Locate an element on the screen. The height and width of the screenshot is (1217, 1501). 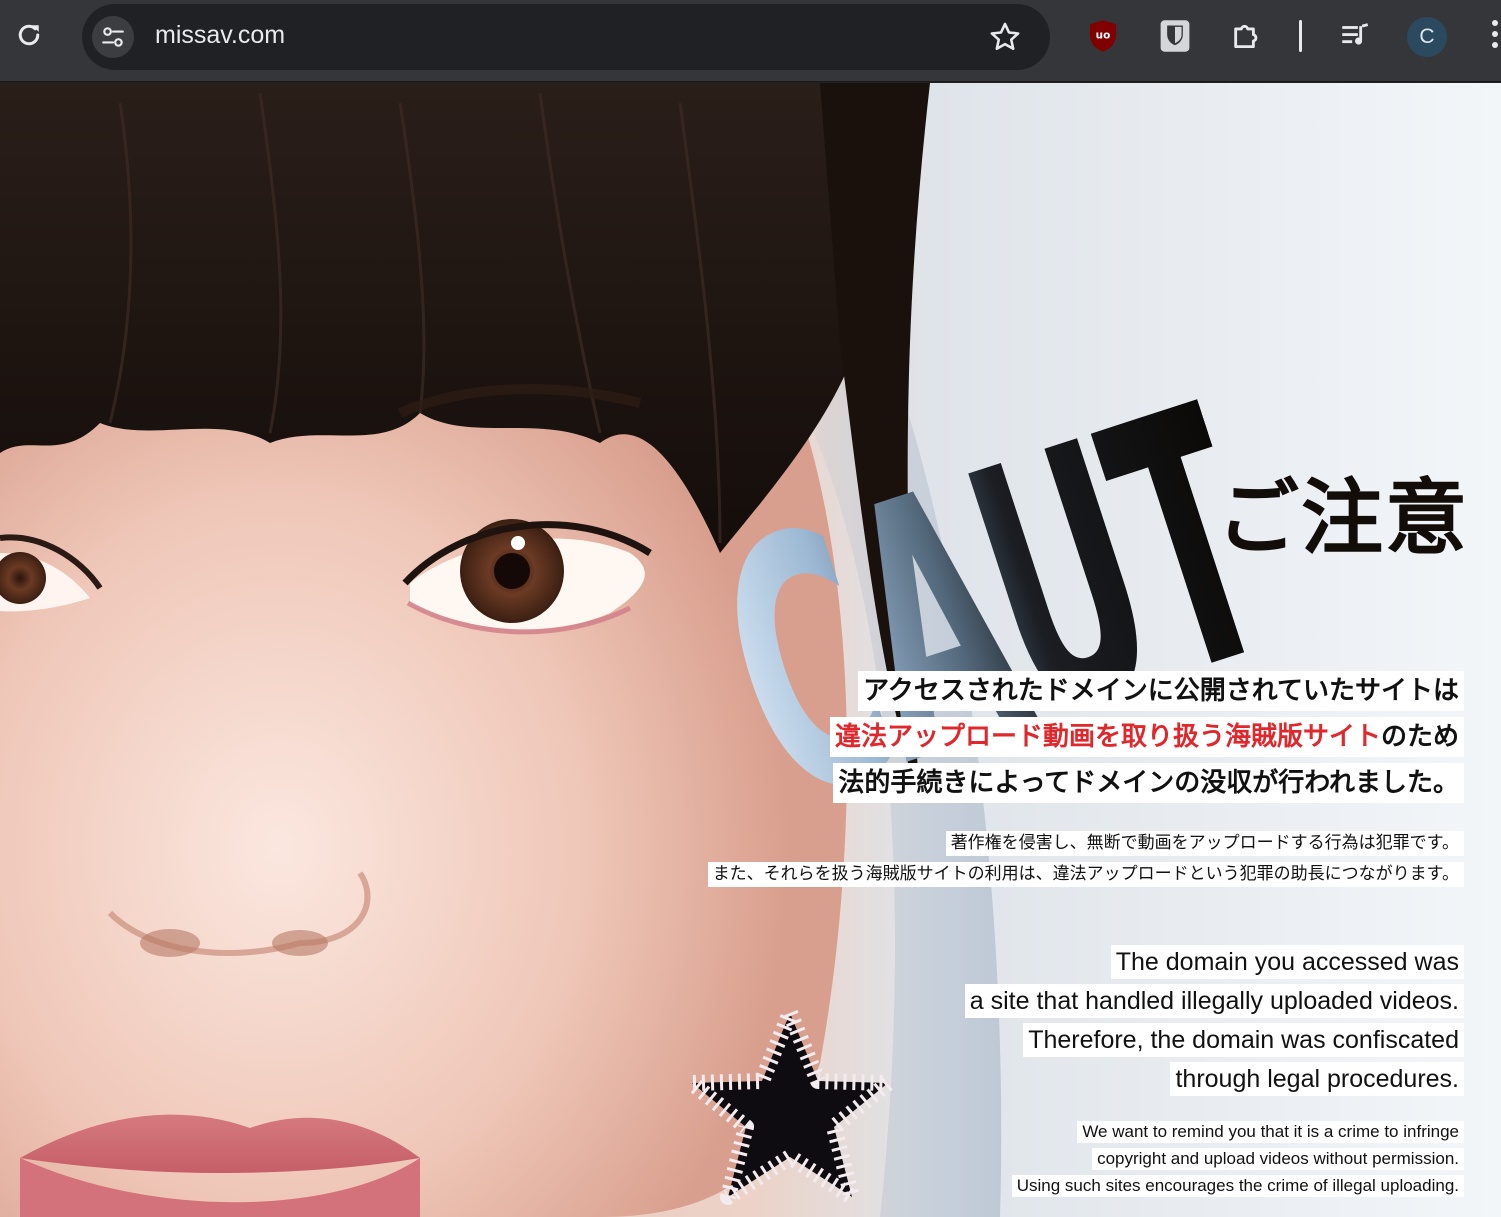
url-text: missav.com is located at coordinates (220, 35).